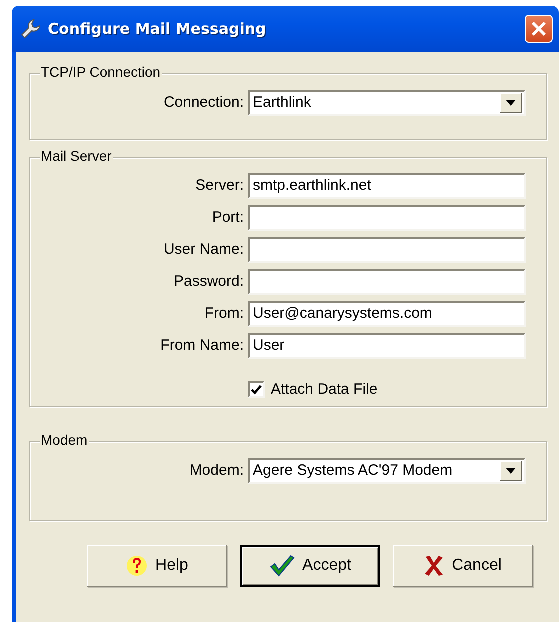 This screenshot has width=559, height=622. What do you see at coordinates (310, 566) in the screenshot?
I see `accept-button: Accept` at bounding box center [310, 566].